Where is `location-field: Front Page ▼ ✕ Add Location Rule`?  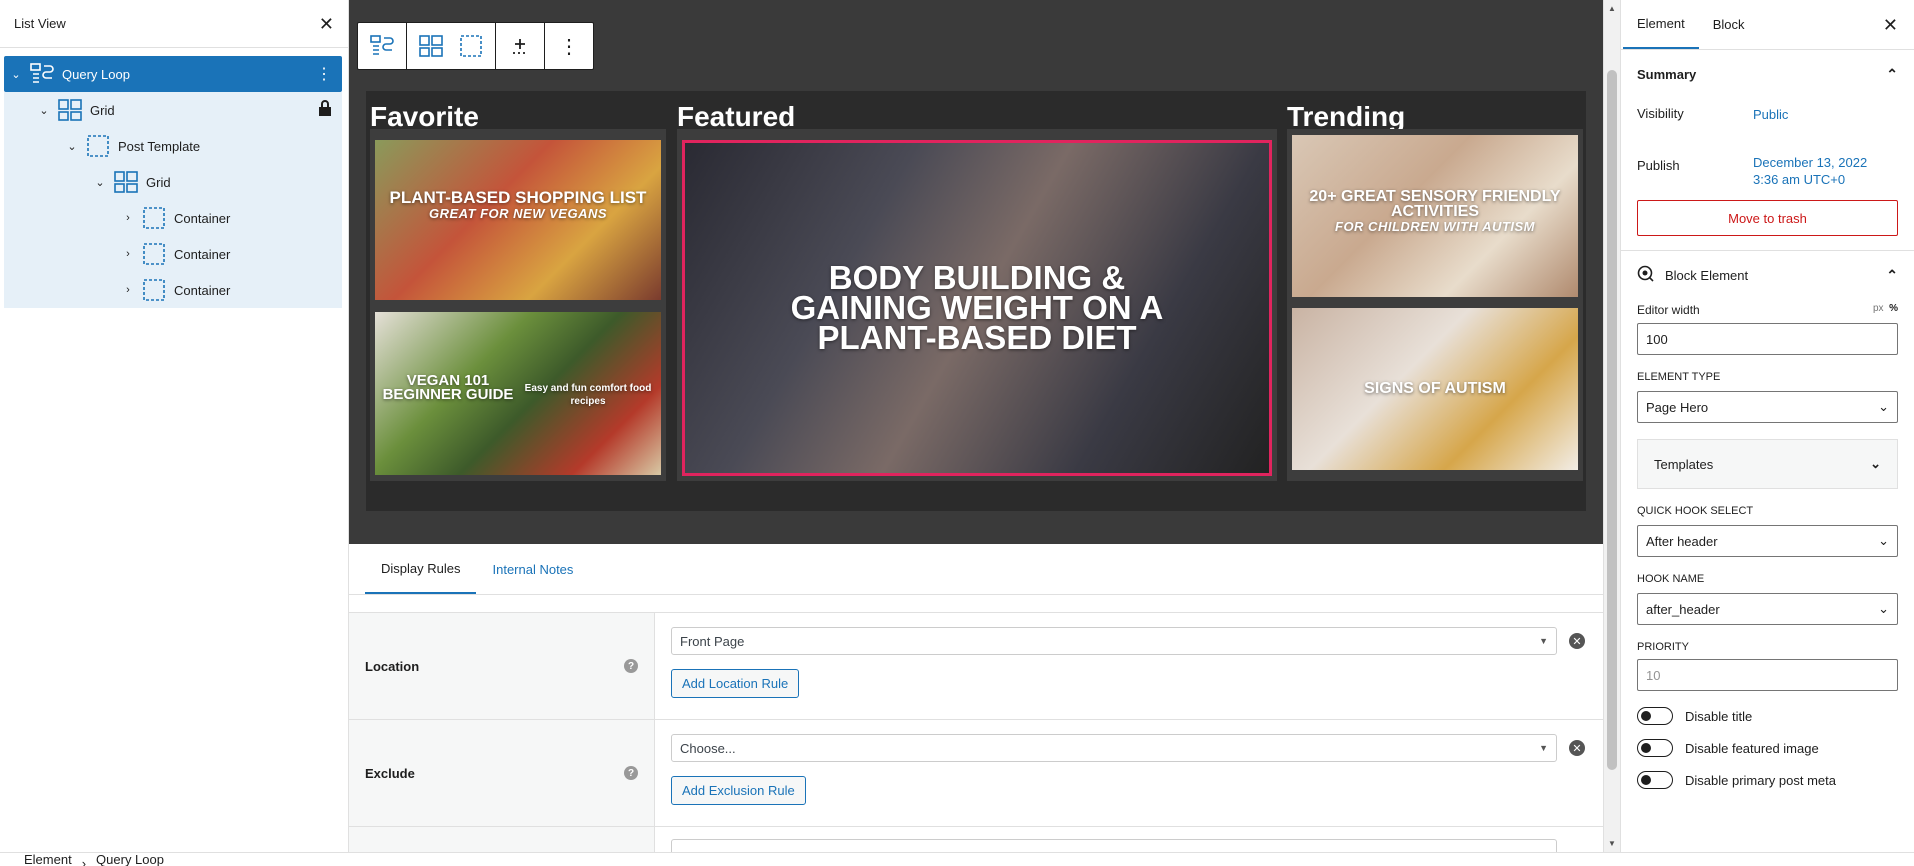 location-field: Front Page ▼ ✕ Add Location Rule is located at coordinates (1129, 666).